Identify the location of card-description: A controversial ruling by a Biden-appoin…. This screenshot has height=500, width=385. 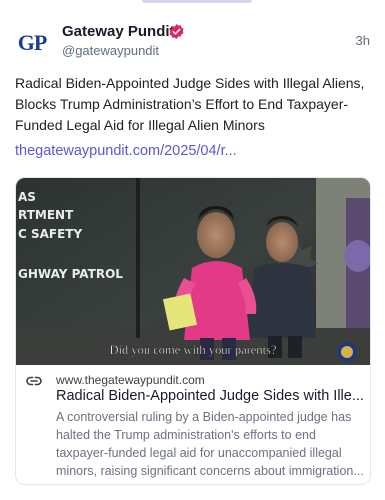
(210, 444).